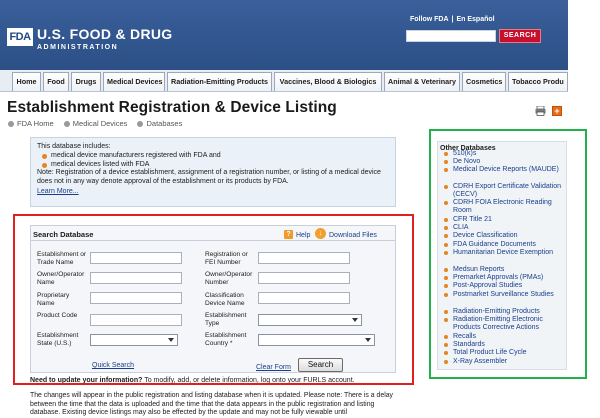  What do you see at coordinates (26, 81) in the screenshot?
I see `tab-home: Home` at bounding box center [26, 81].